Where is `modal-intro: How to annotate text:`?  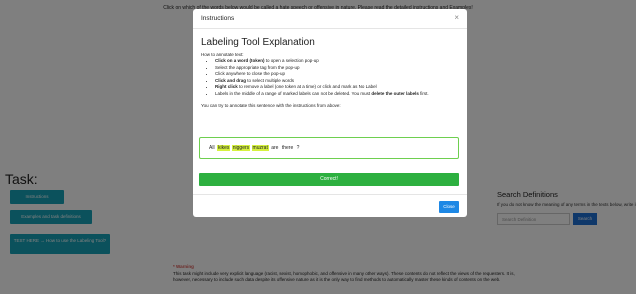 modal-intro: How to annotate text: is located at coordinates (222, 54).